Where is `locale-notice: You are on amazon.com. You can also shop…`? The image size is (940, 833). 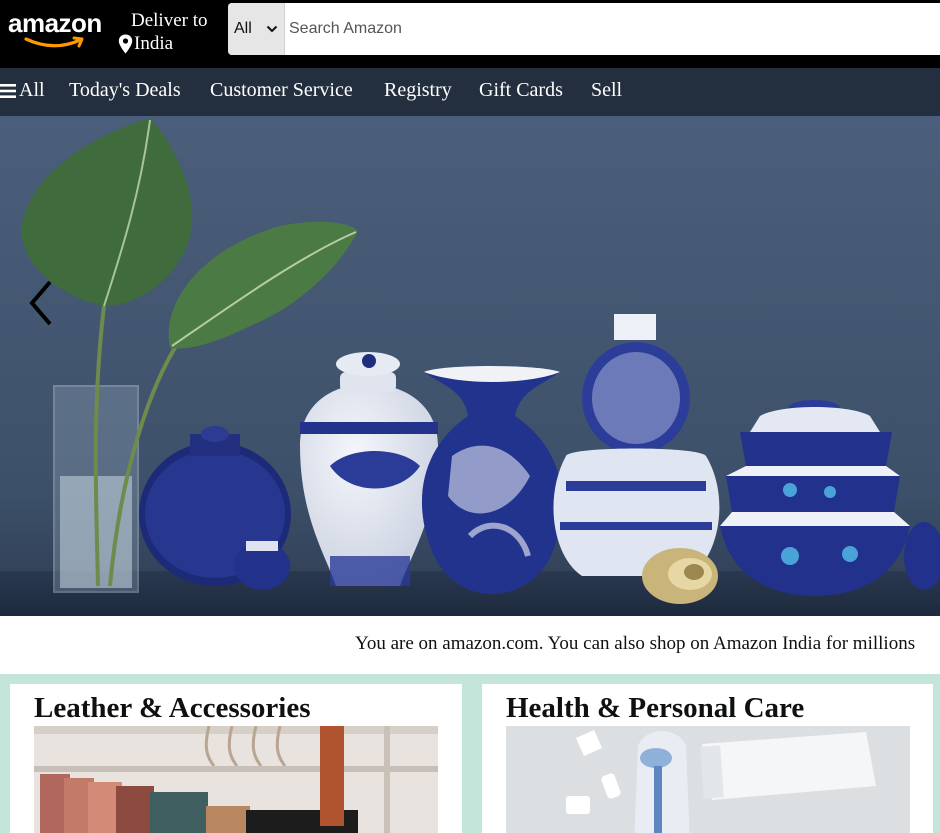
locale-notice: You are on amazon.com. You can also shop… is located at coordinates (470, 645).